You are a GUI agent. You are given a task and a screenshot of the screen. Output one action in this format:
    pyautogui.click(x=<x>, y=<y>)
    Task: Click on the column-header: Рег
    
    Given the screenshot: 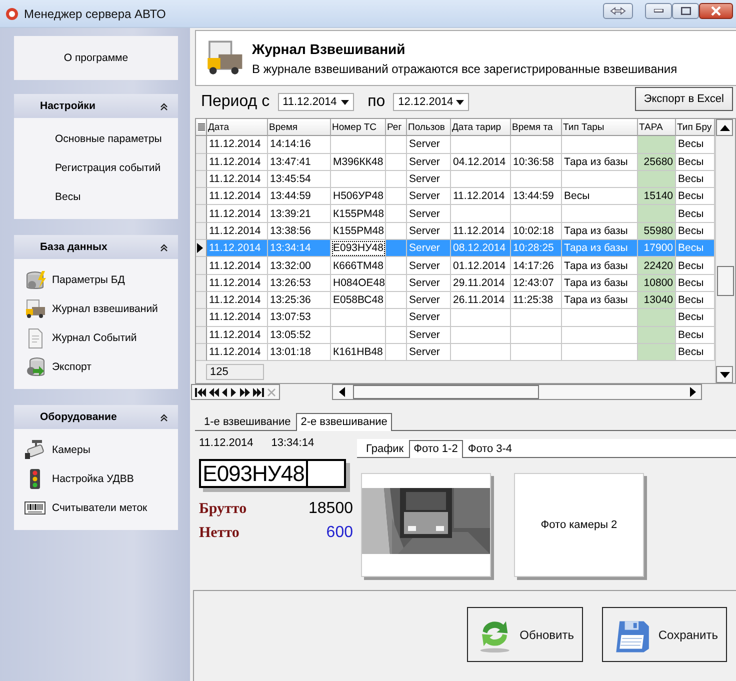 What is the action you would take?
    pyautogui.click(x=396, y=127)
    